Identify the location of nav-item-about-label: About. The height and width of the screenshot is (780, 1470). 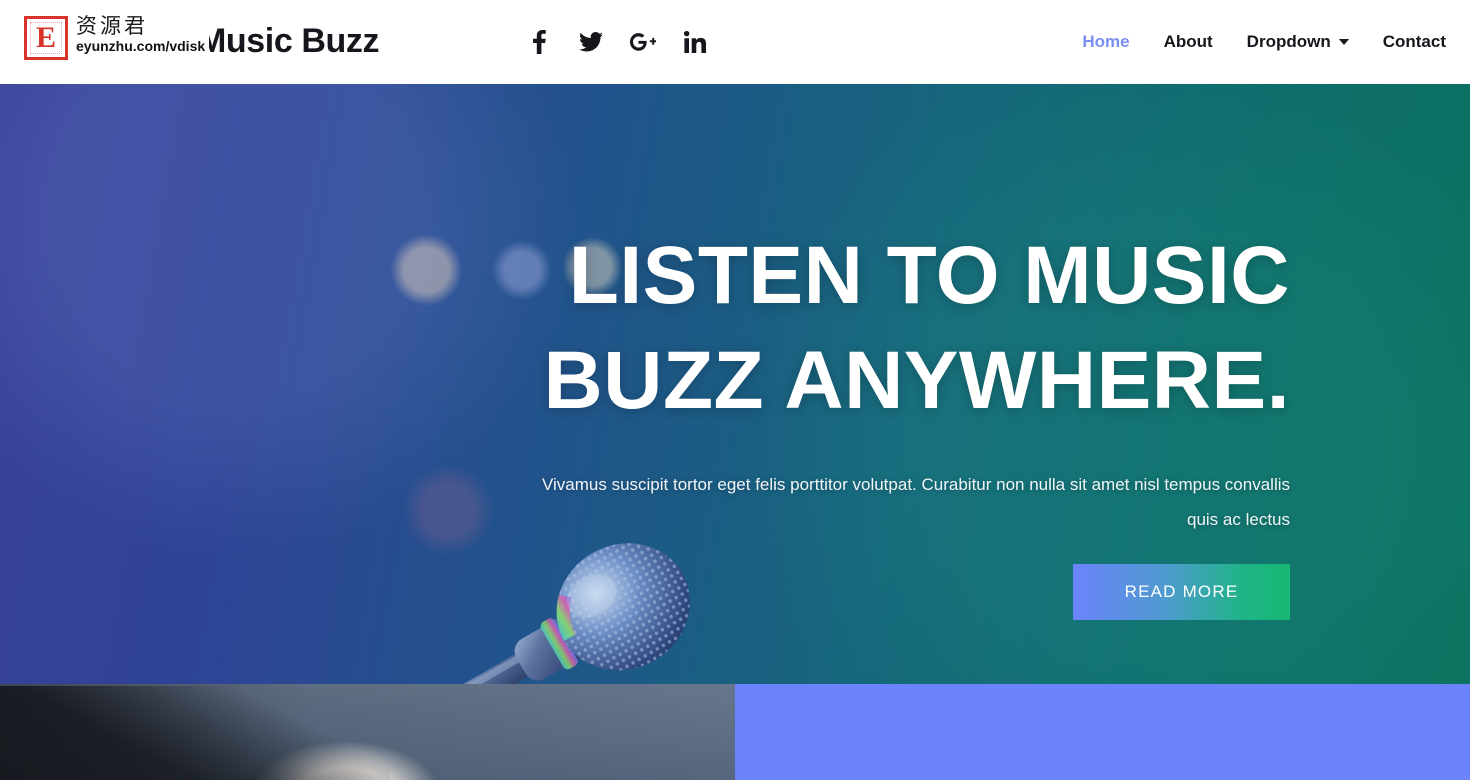
(1188, 41).